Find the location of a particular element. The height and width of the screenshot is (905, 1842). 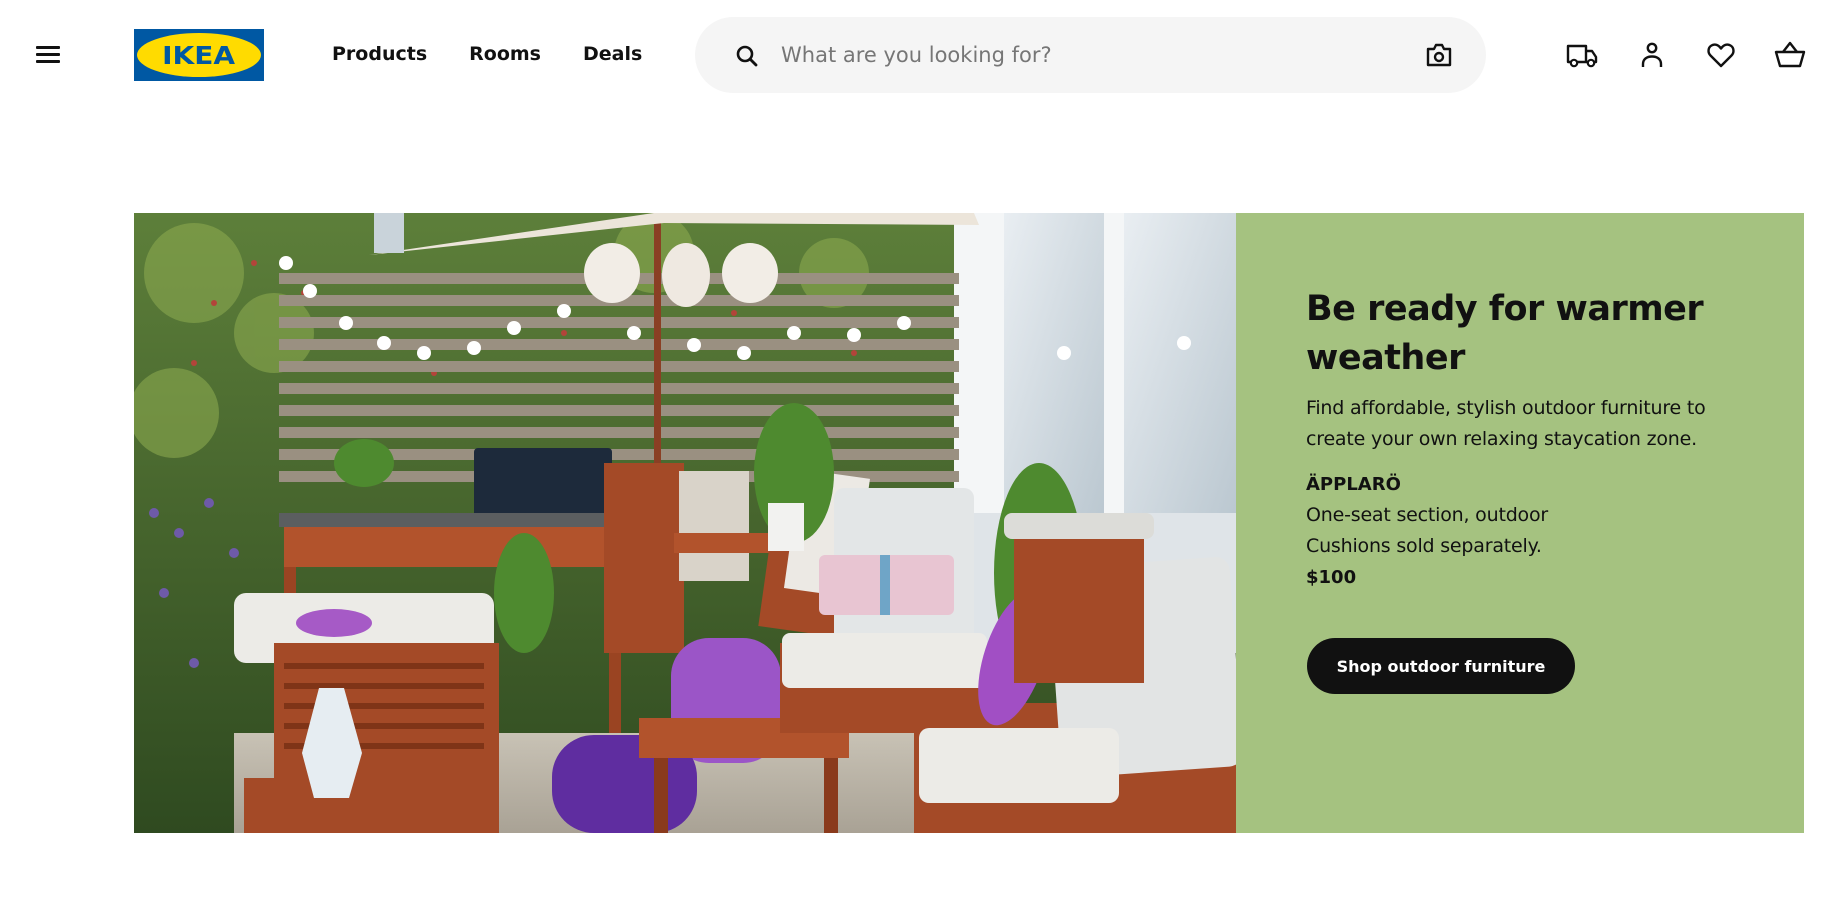

site-header: IKEA Products Rooms Deals is located at coordinates (921, 55).